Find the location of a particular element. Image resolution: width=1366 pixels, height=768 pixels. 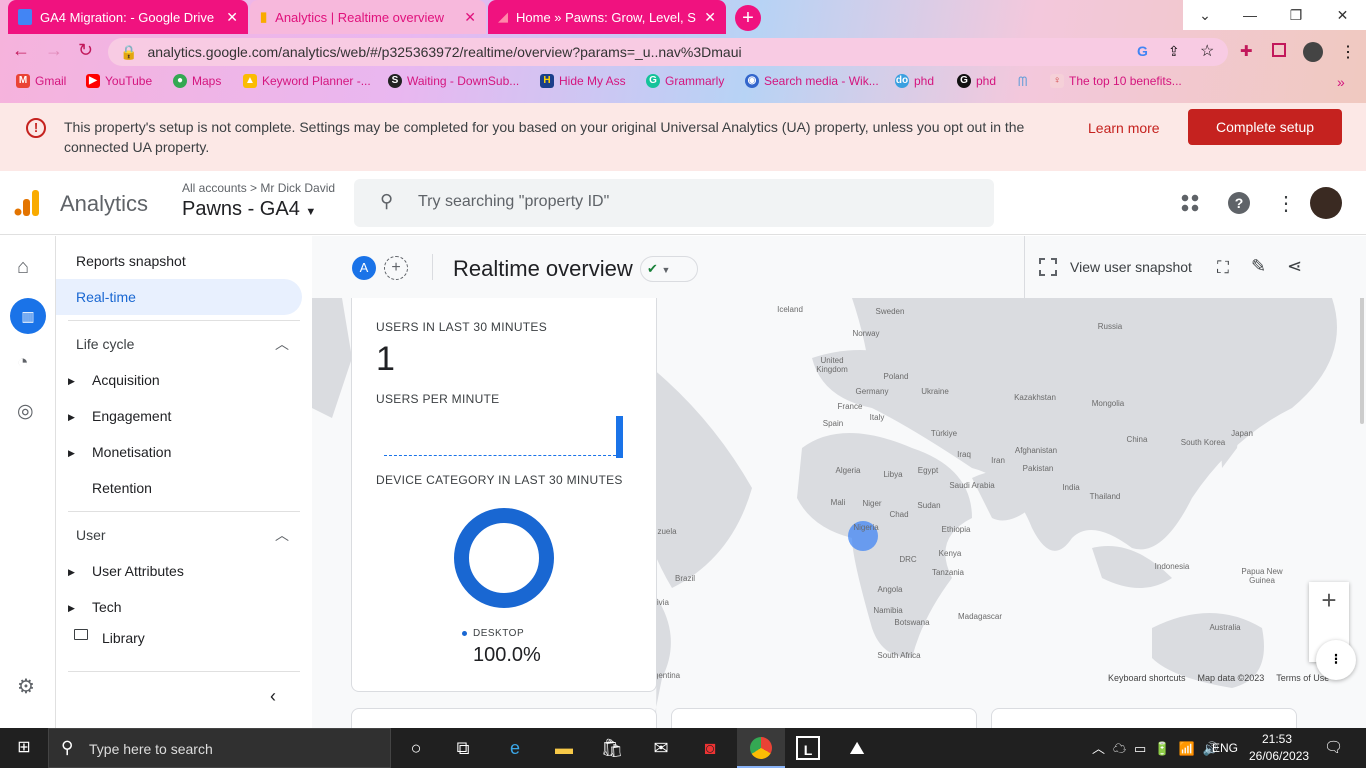

task-view-icon: ⧉ is located at coordinates (463, 748).